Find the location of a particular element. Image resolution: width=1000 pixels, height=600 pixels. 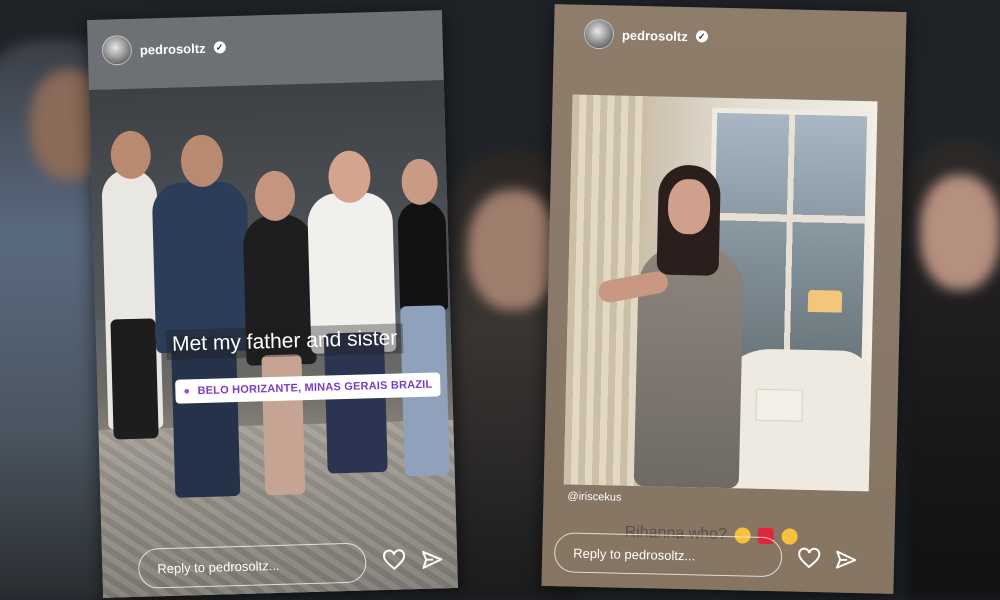

woman-face is located at coordinates (689, 206).